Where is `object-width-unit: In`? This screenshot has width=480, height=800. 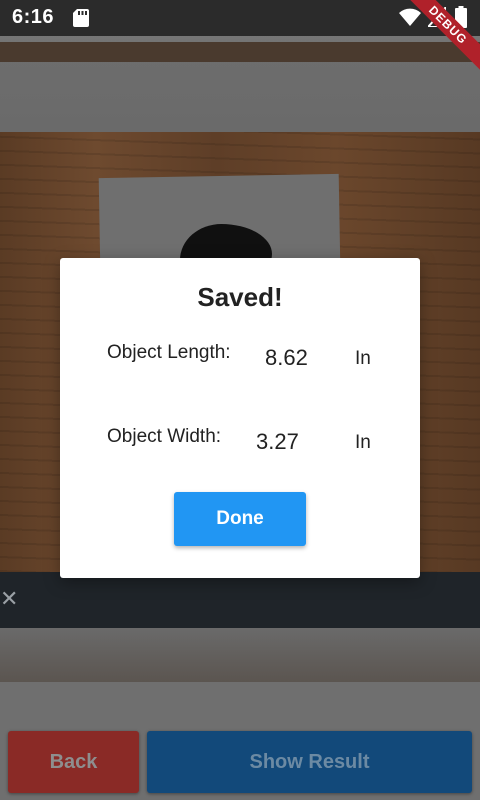
object-width-unit: In is located at coordinates (363, 442).